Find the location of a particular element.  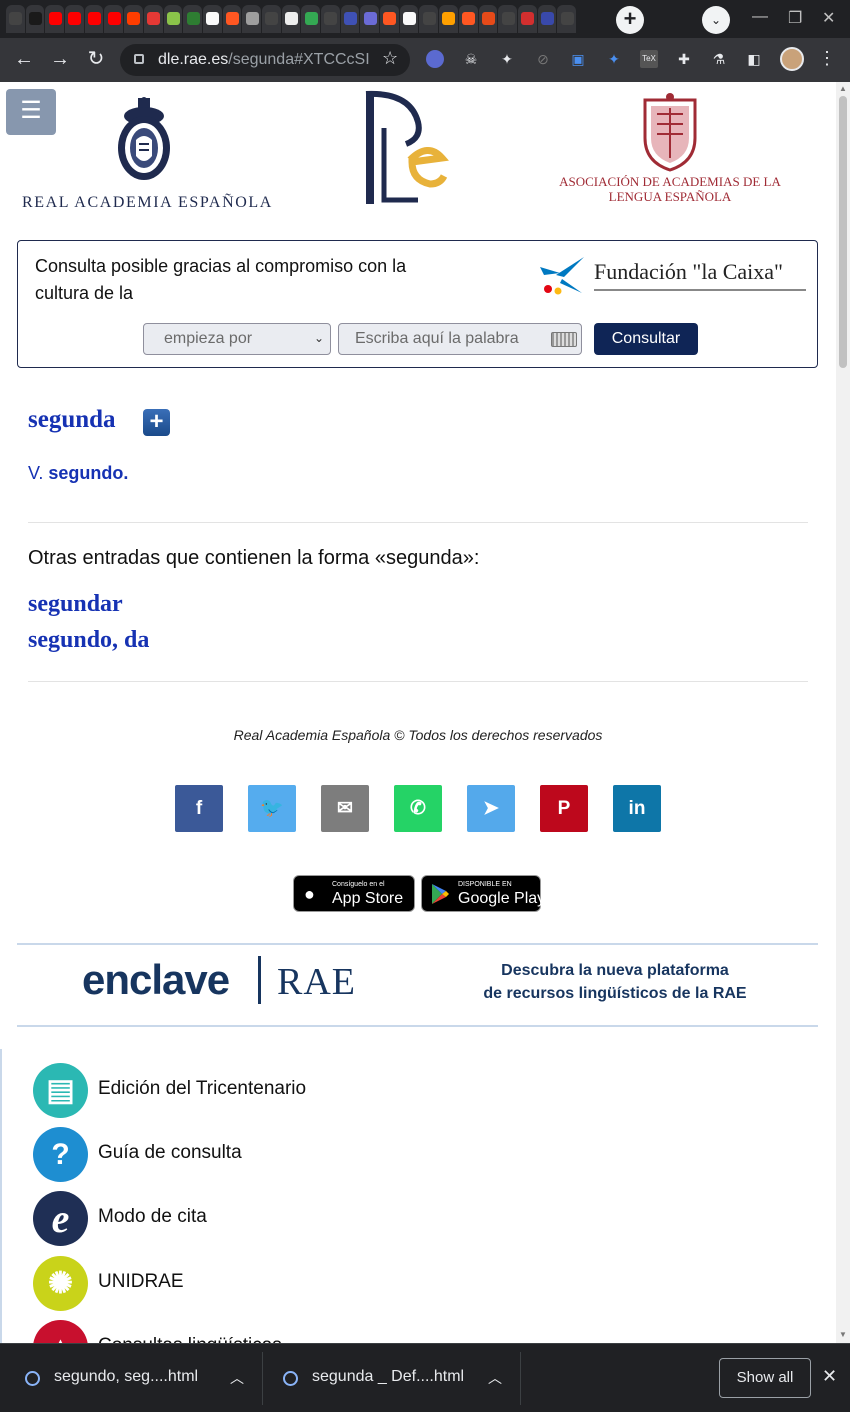

show-all-button: Show all is located at coordinates (765, 1378).